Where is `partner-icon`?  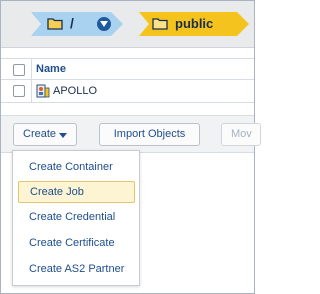
partner-icon is located at coordinates (43, 91).